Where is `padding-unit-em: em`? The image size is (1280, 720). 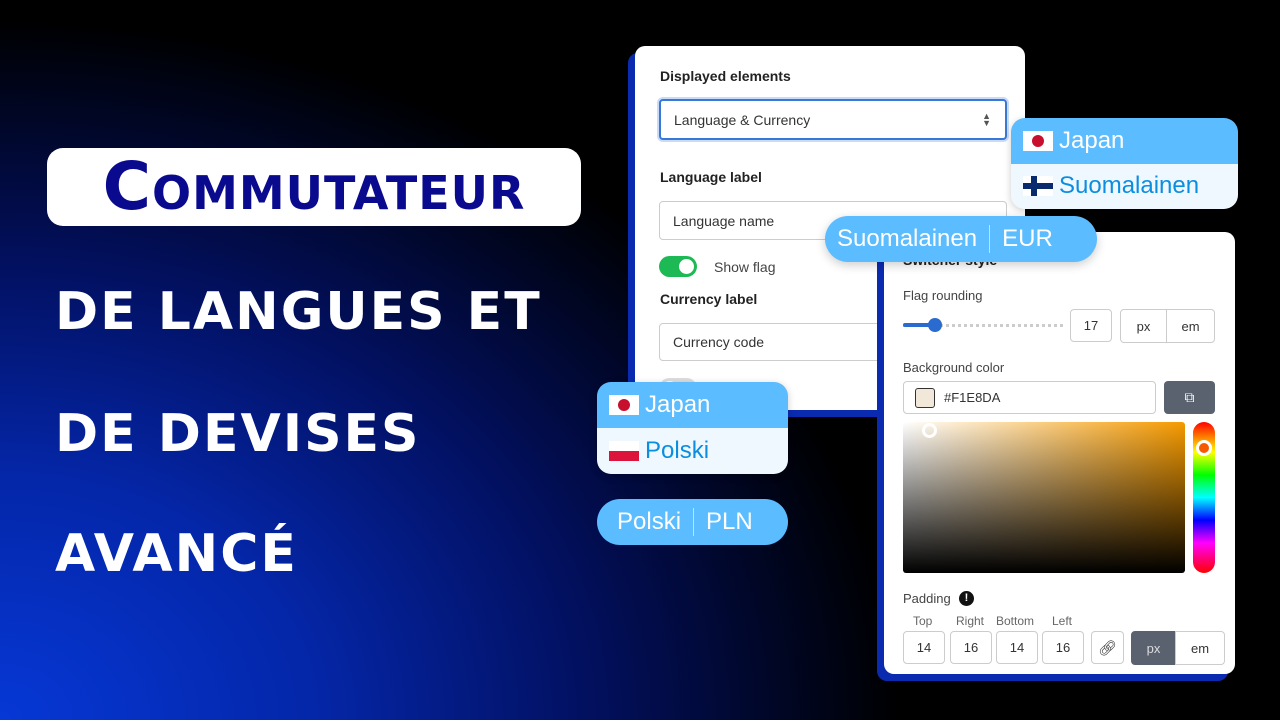
padding-unit-em: em is located at coordinates (1200, 648).